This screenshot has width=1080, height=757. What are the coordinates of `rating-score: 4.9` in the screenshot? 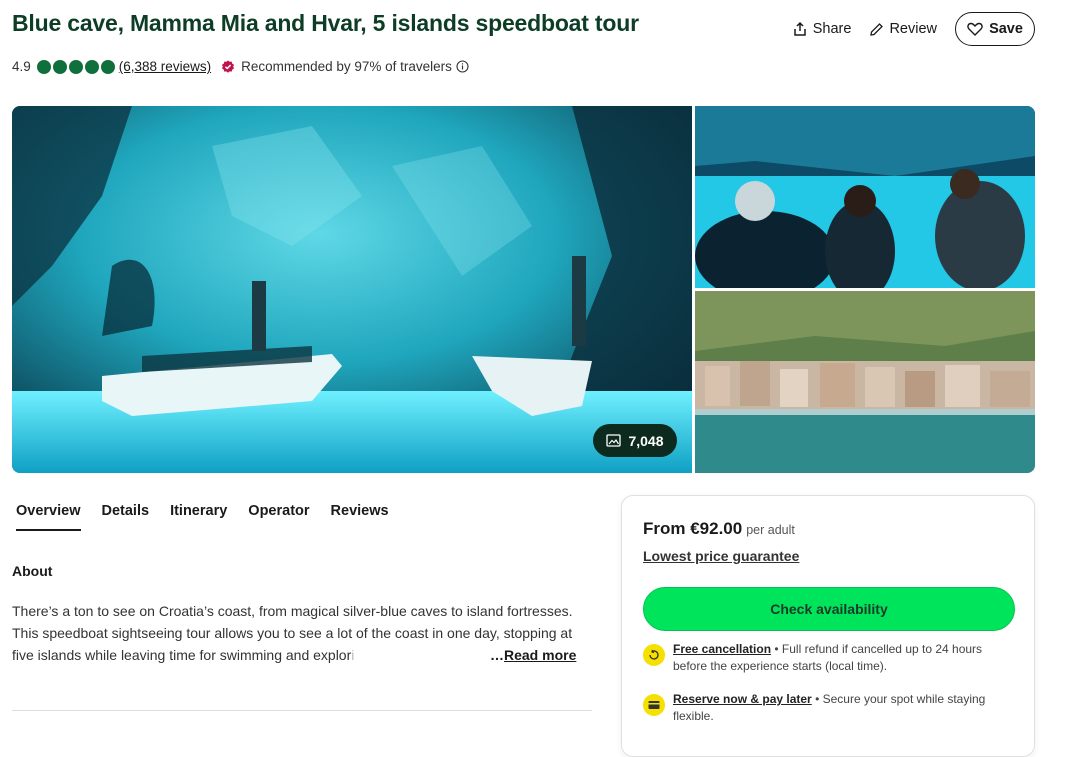 It's located at (21, 66).